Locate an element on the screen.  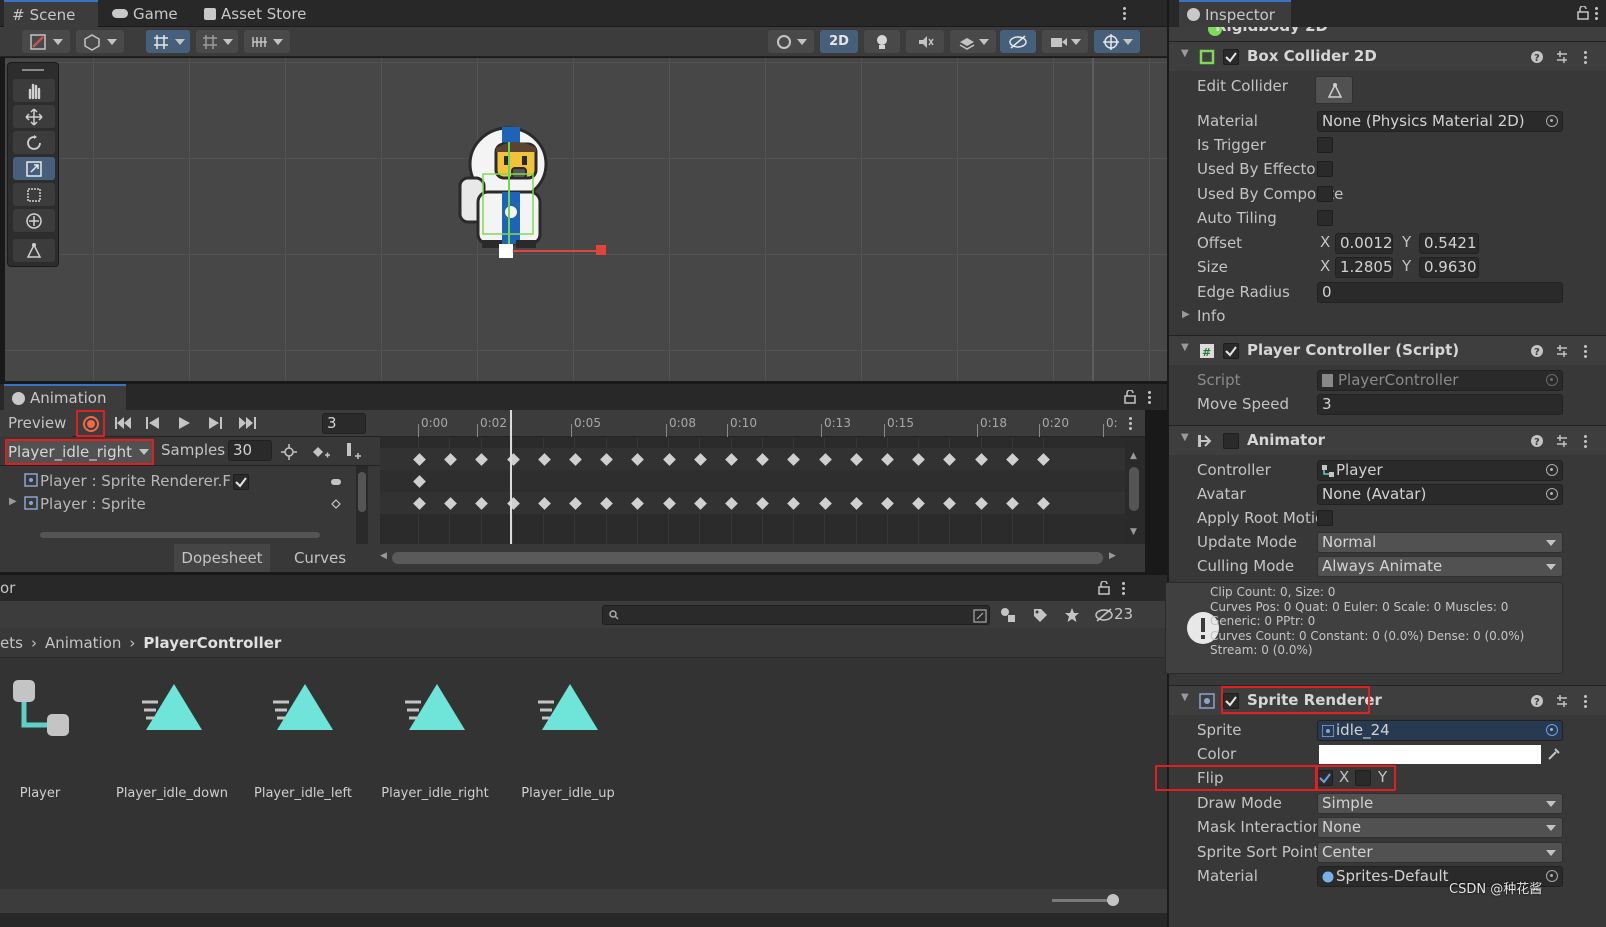
scroll-right-icon: ▶ is located at coordinates (1112, 556).